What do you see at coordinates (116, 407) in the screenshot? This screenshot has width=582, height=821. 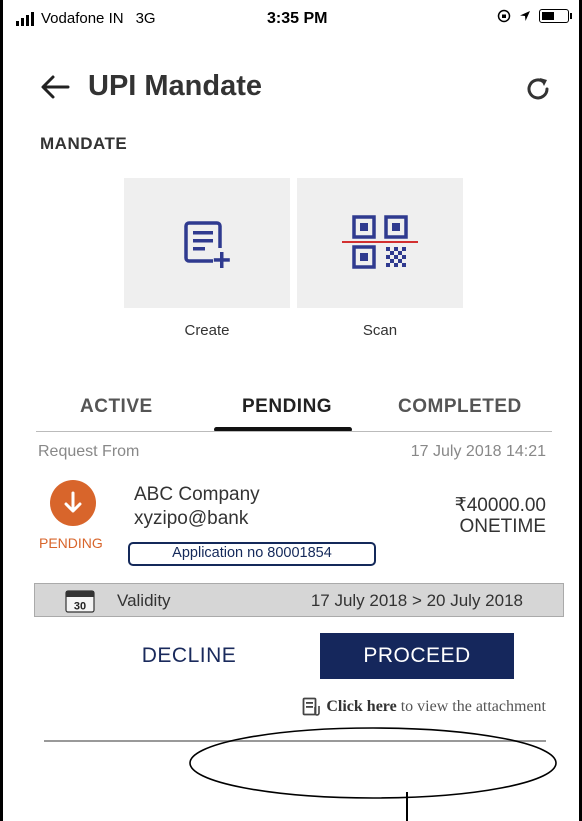 I see `tab-active: ACTIVE` at bounding box center [116, 407].